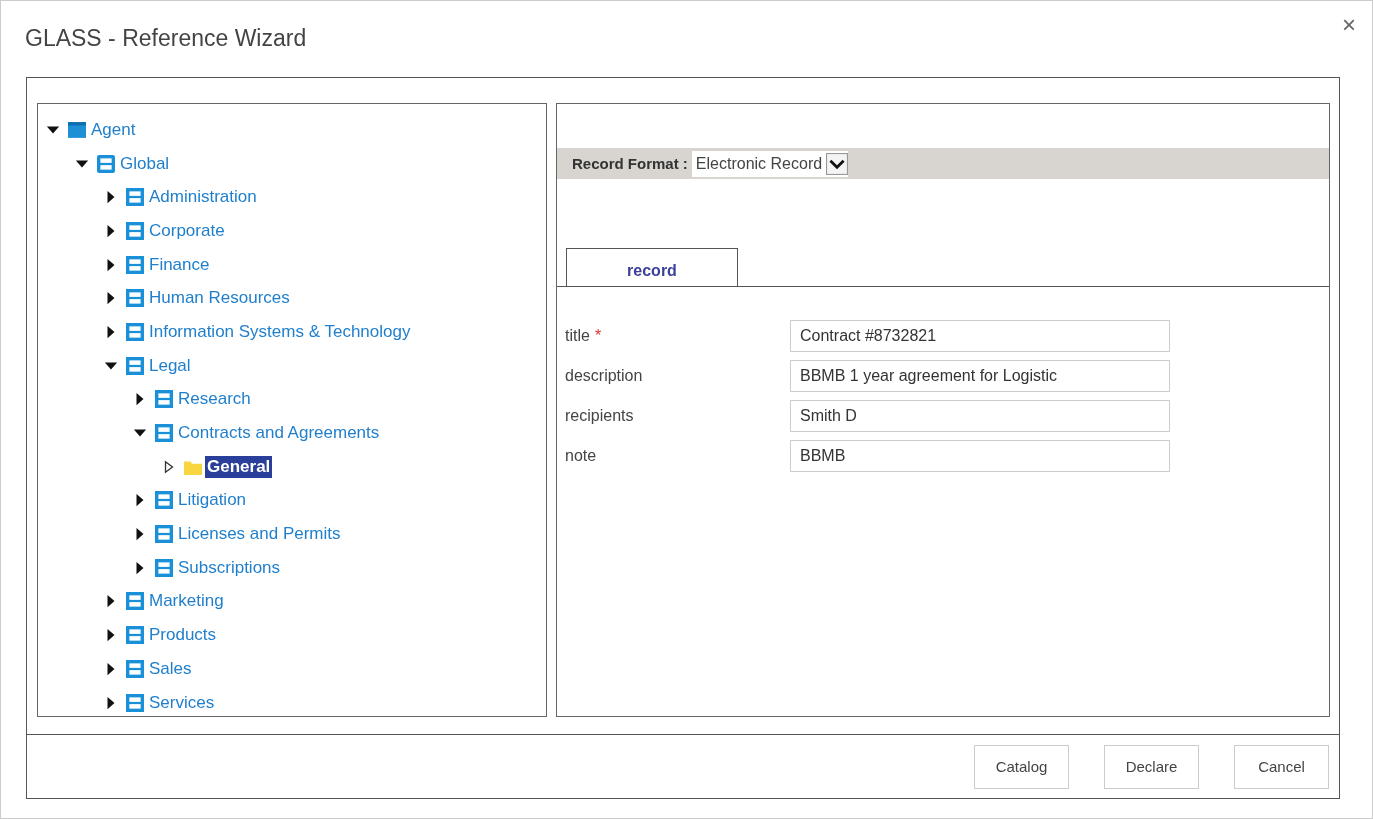 The width and height of the screenshot is (1373, 819). What do you see at coordinates (1349, 25) in the screenshot?
I see `close-button: ×` at bounding box center [1349, 25].